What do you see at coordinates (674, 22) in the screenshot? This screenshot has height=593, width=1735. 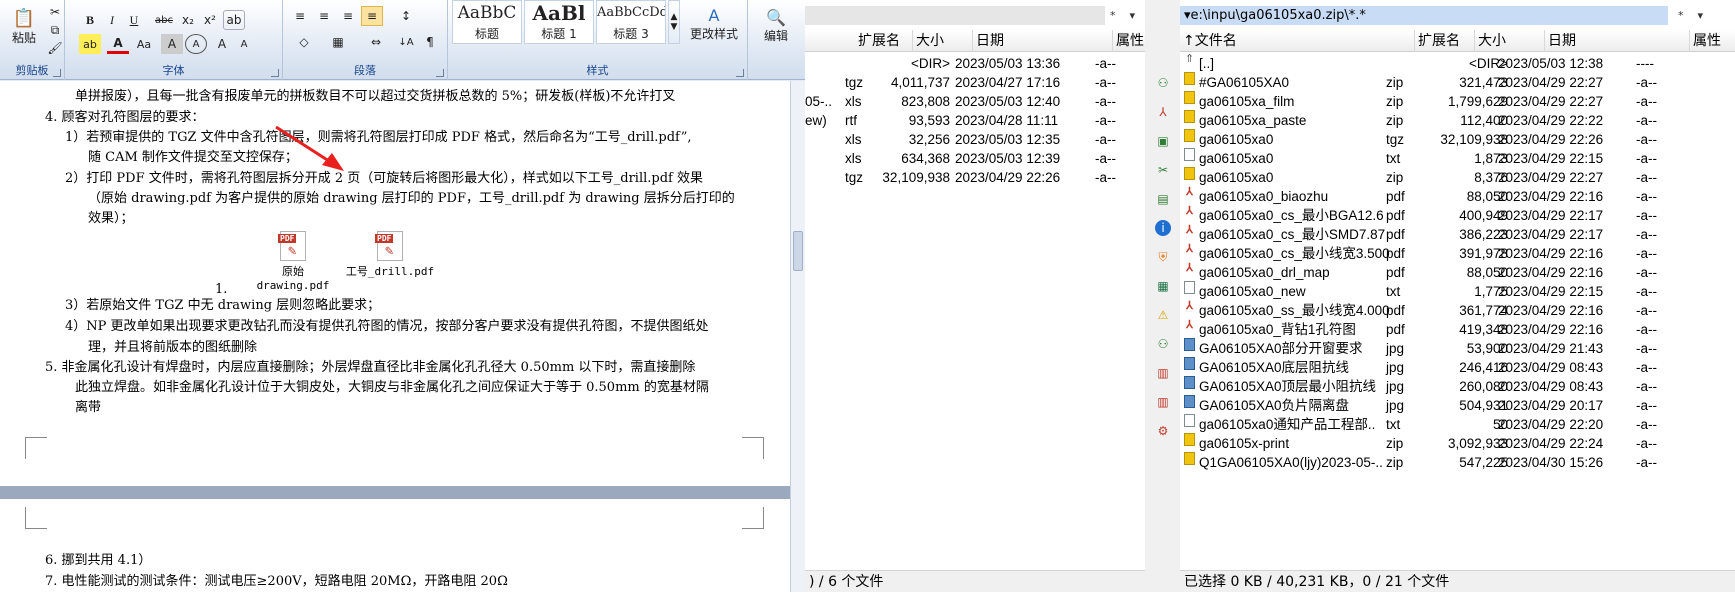 I see `styles-scroll: ▲ ▼` at bounding box center [674, 22].